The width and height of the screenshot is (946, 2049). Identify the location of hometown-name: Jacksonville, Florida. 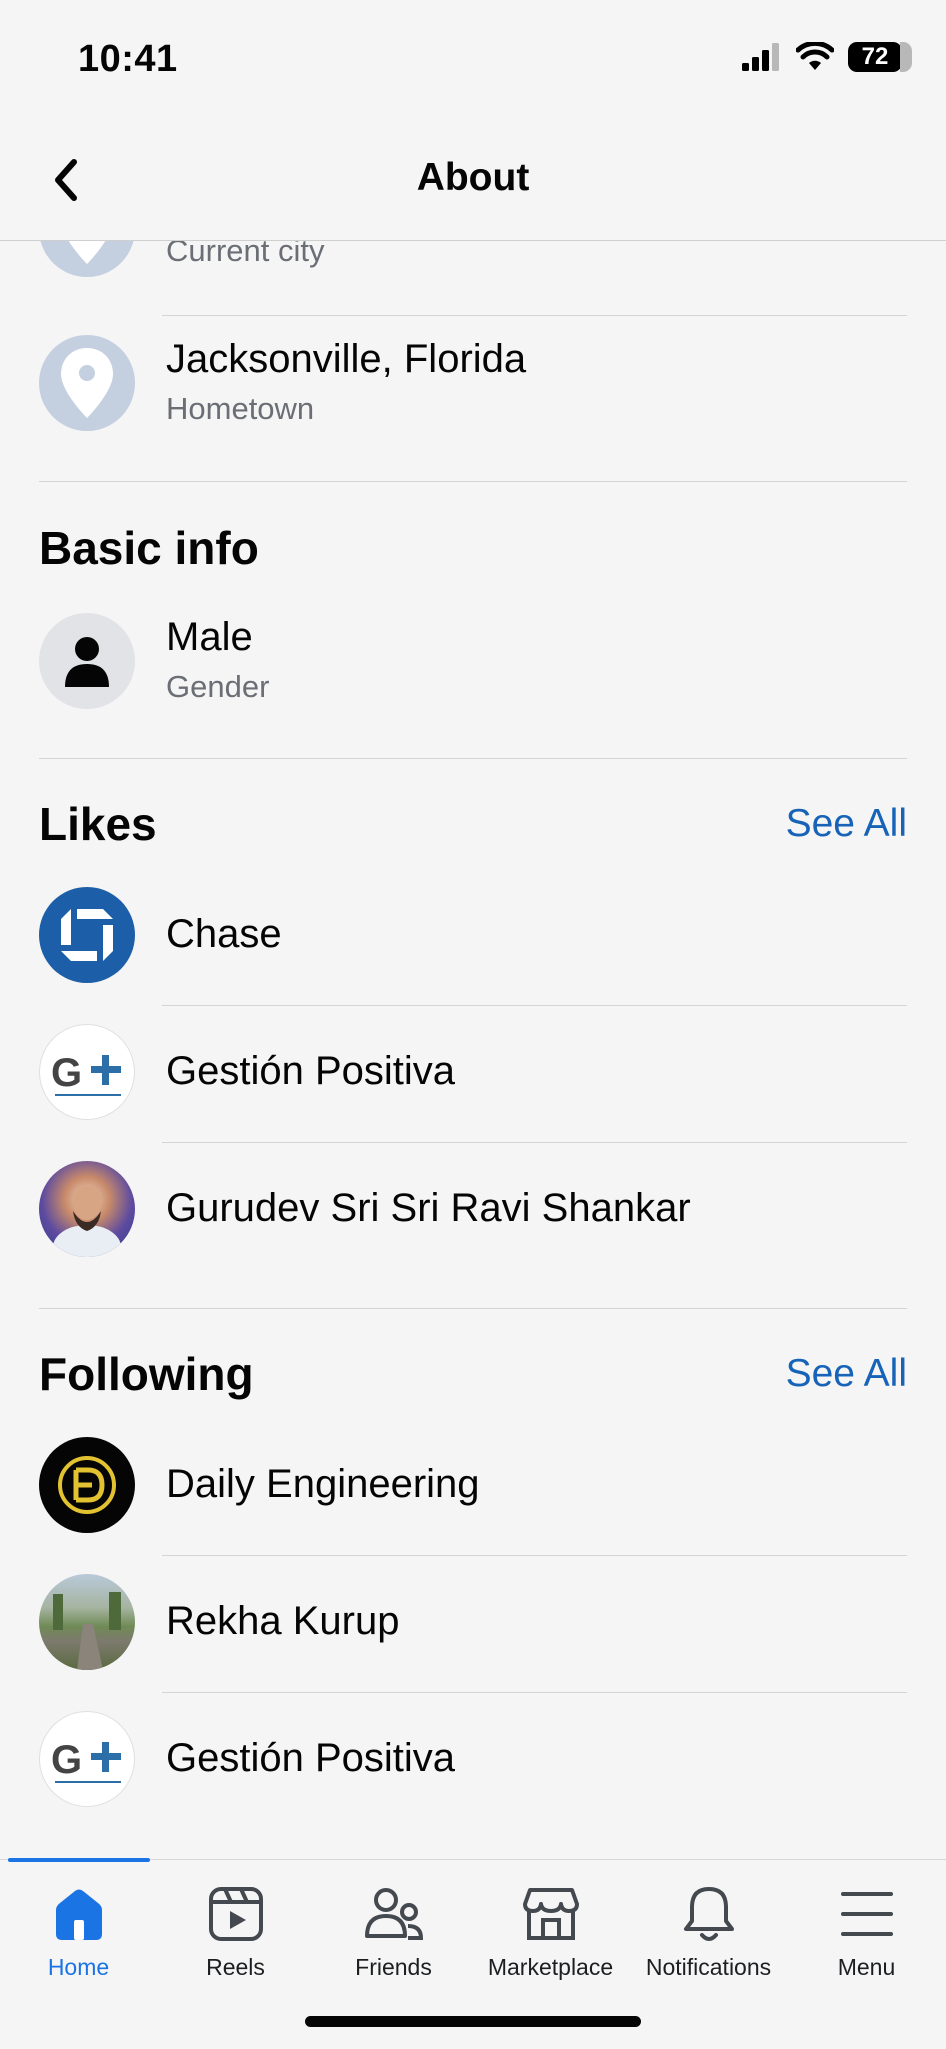
(346, 359).